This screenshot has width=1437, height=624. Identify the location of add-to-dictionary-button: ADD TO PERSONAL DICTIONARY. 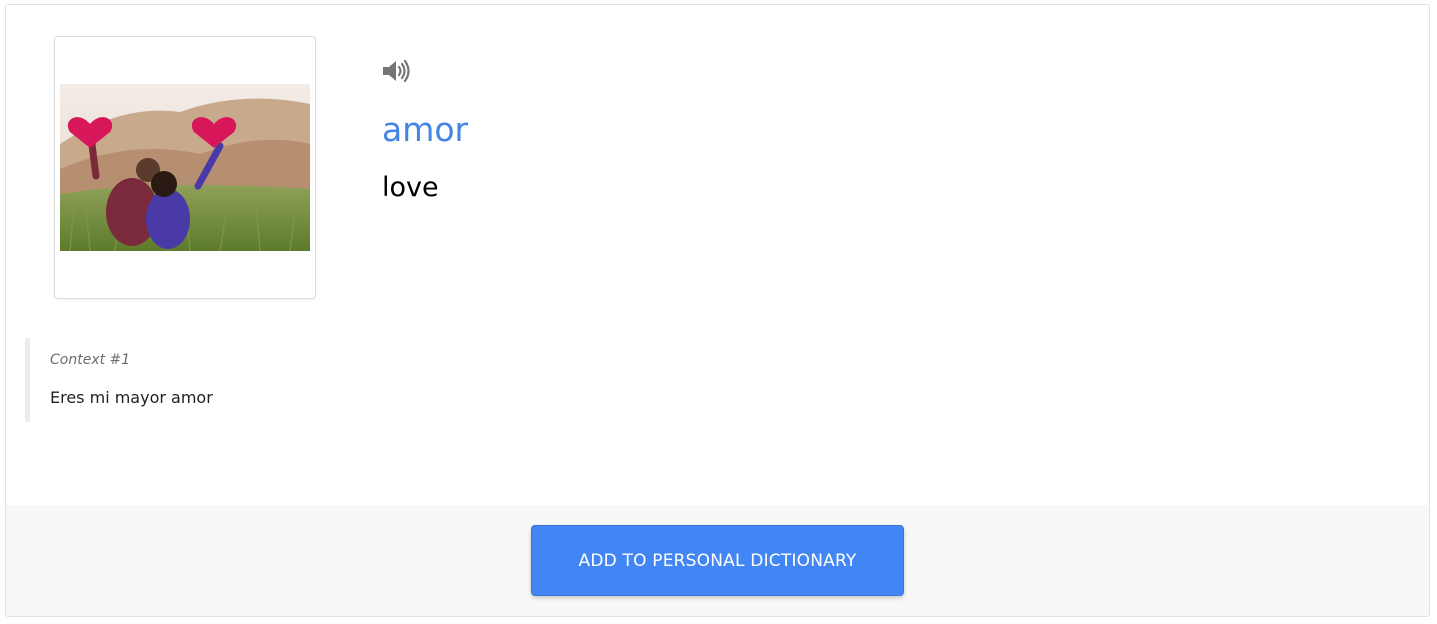
(717, 560).